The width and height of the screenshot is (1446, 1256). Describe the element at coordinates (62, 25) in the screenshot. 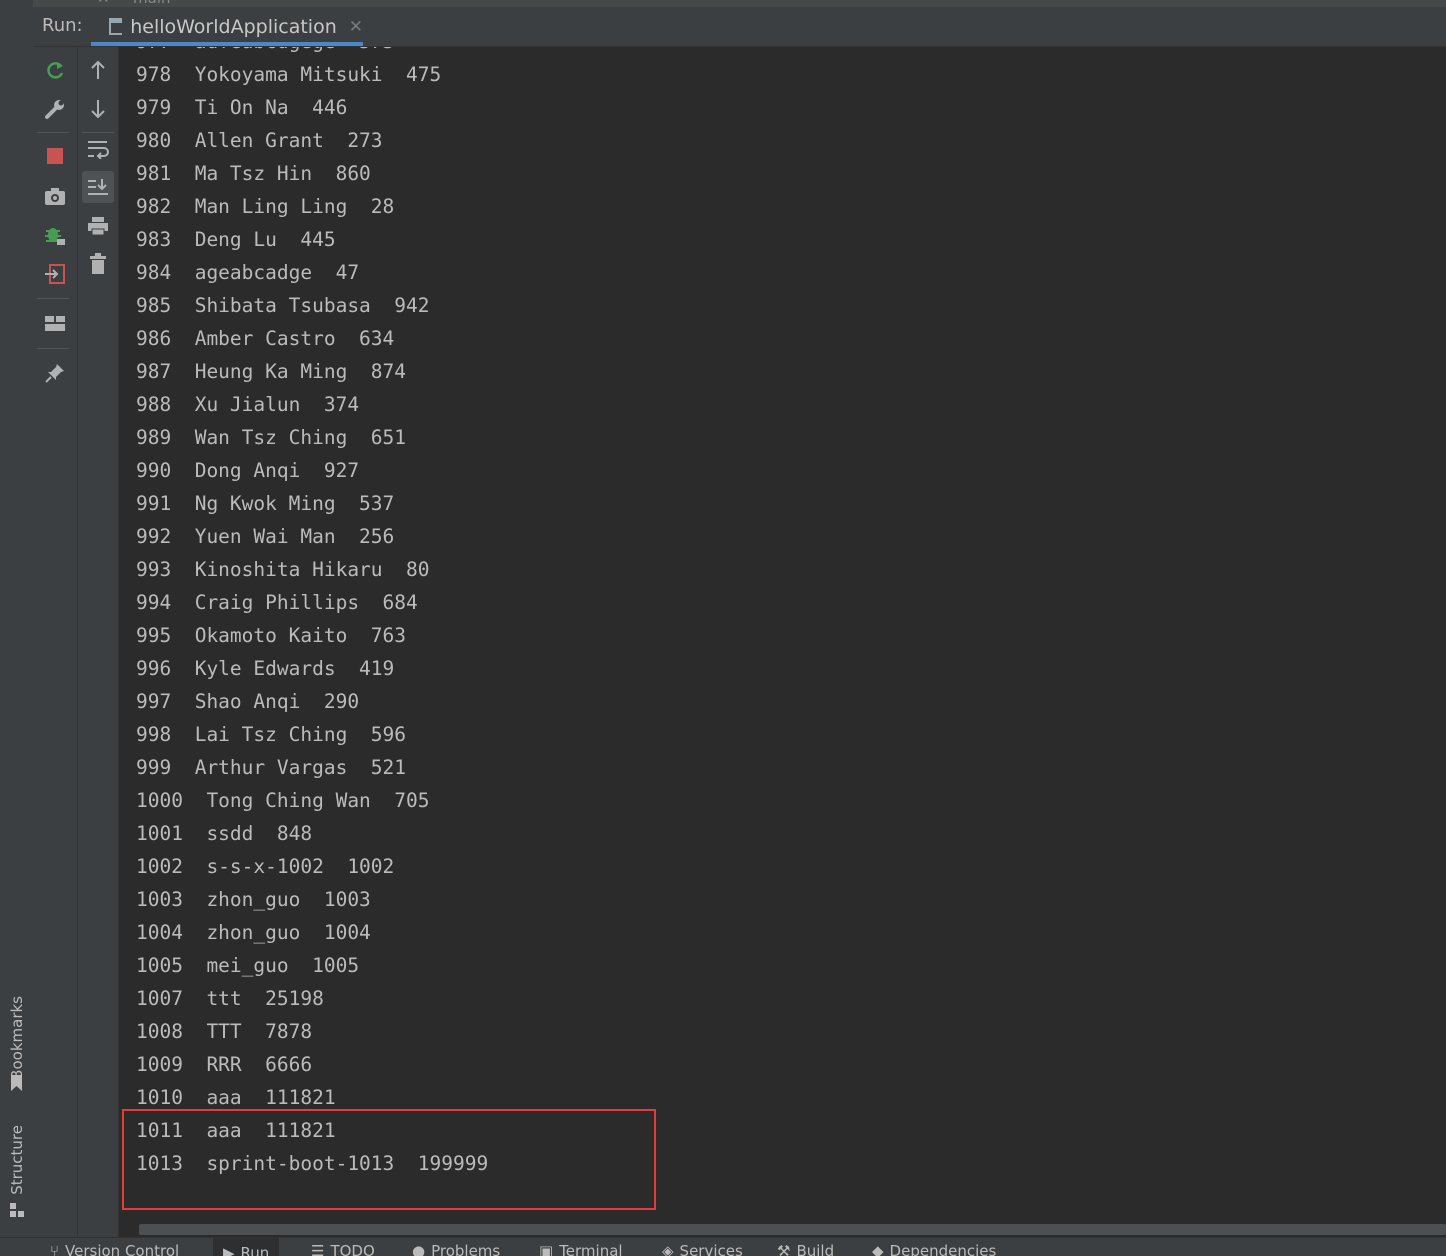

I see `run-label: Run:` at that location.